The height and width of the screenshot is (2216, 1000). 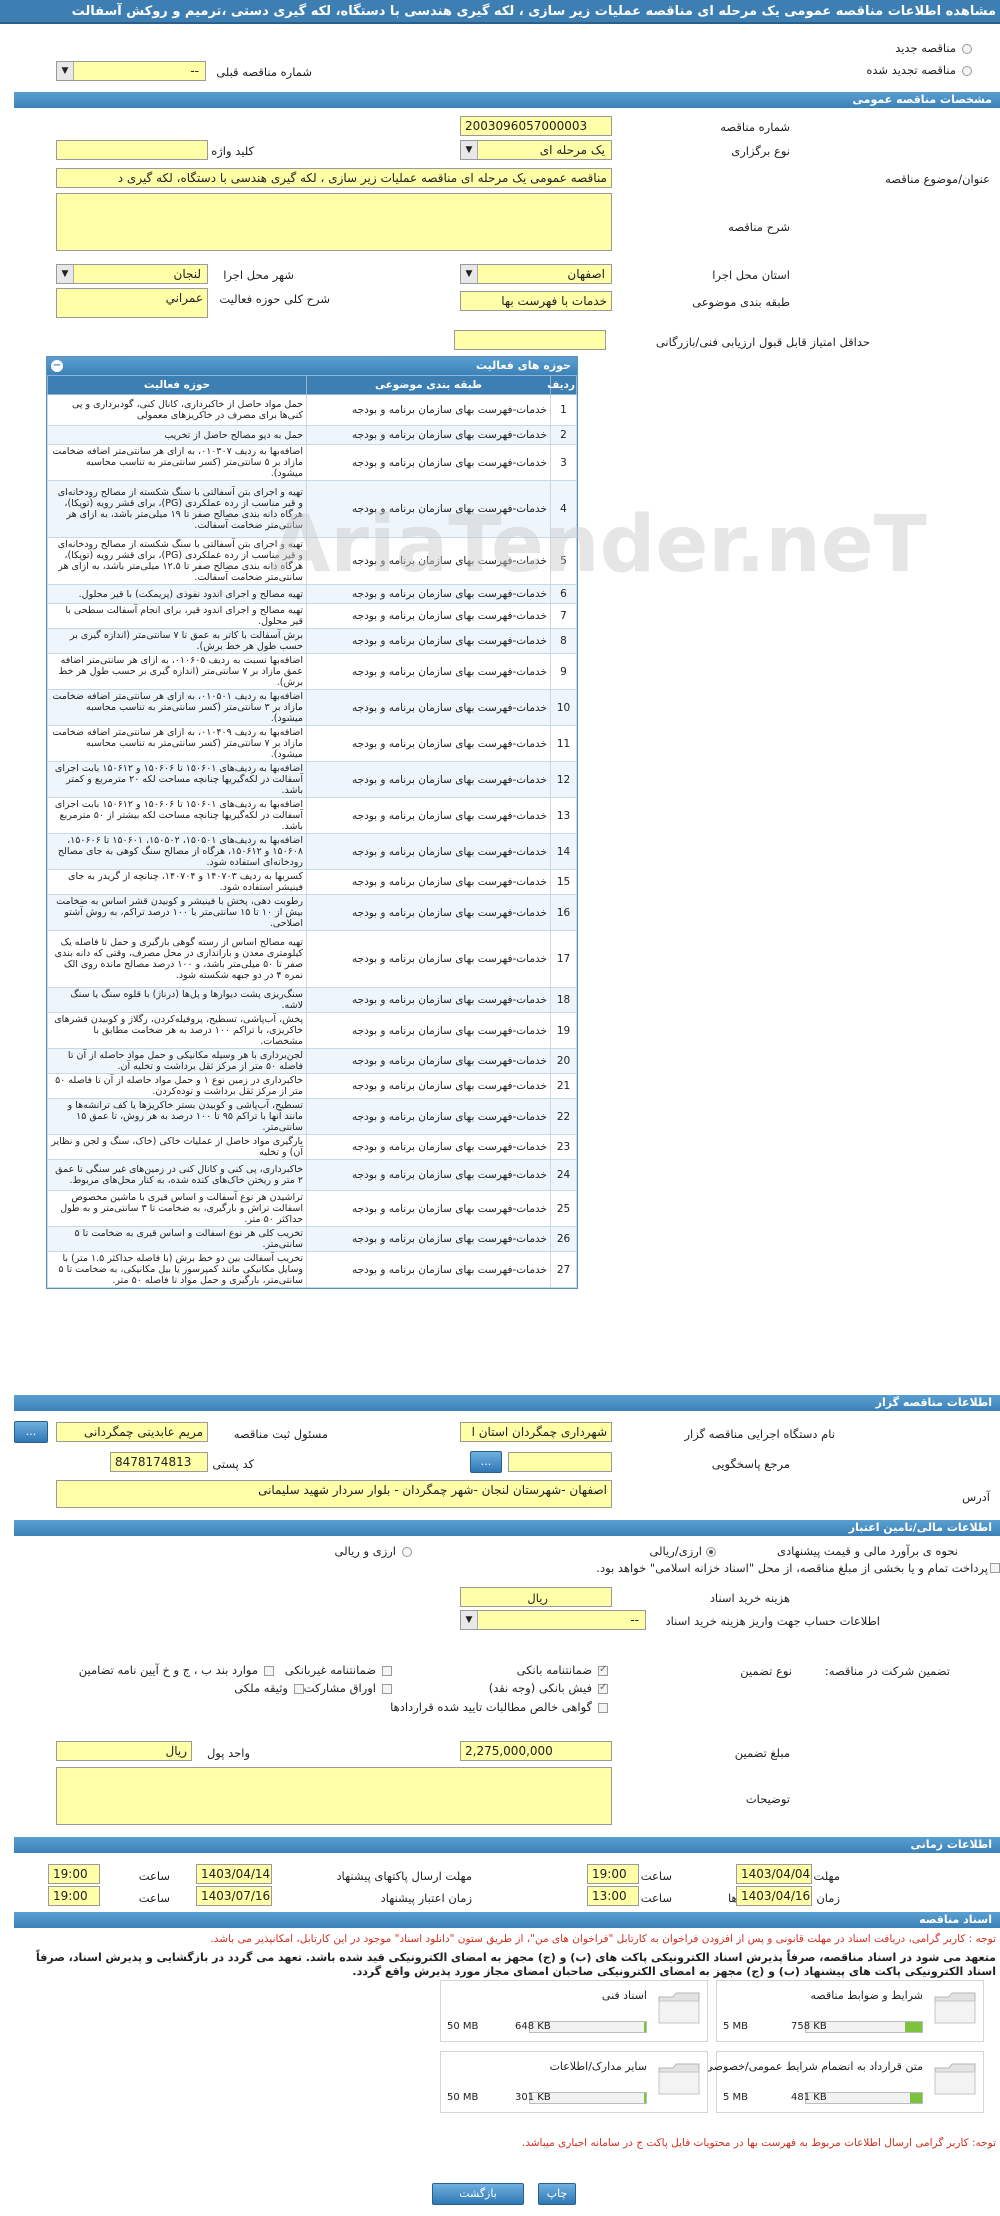 What do you see at coordinates (603, 1670) in the screenshot?
I see `bank-guarantee-checkbox` at bounding box center [603, 1670].